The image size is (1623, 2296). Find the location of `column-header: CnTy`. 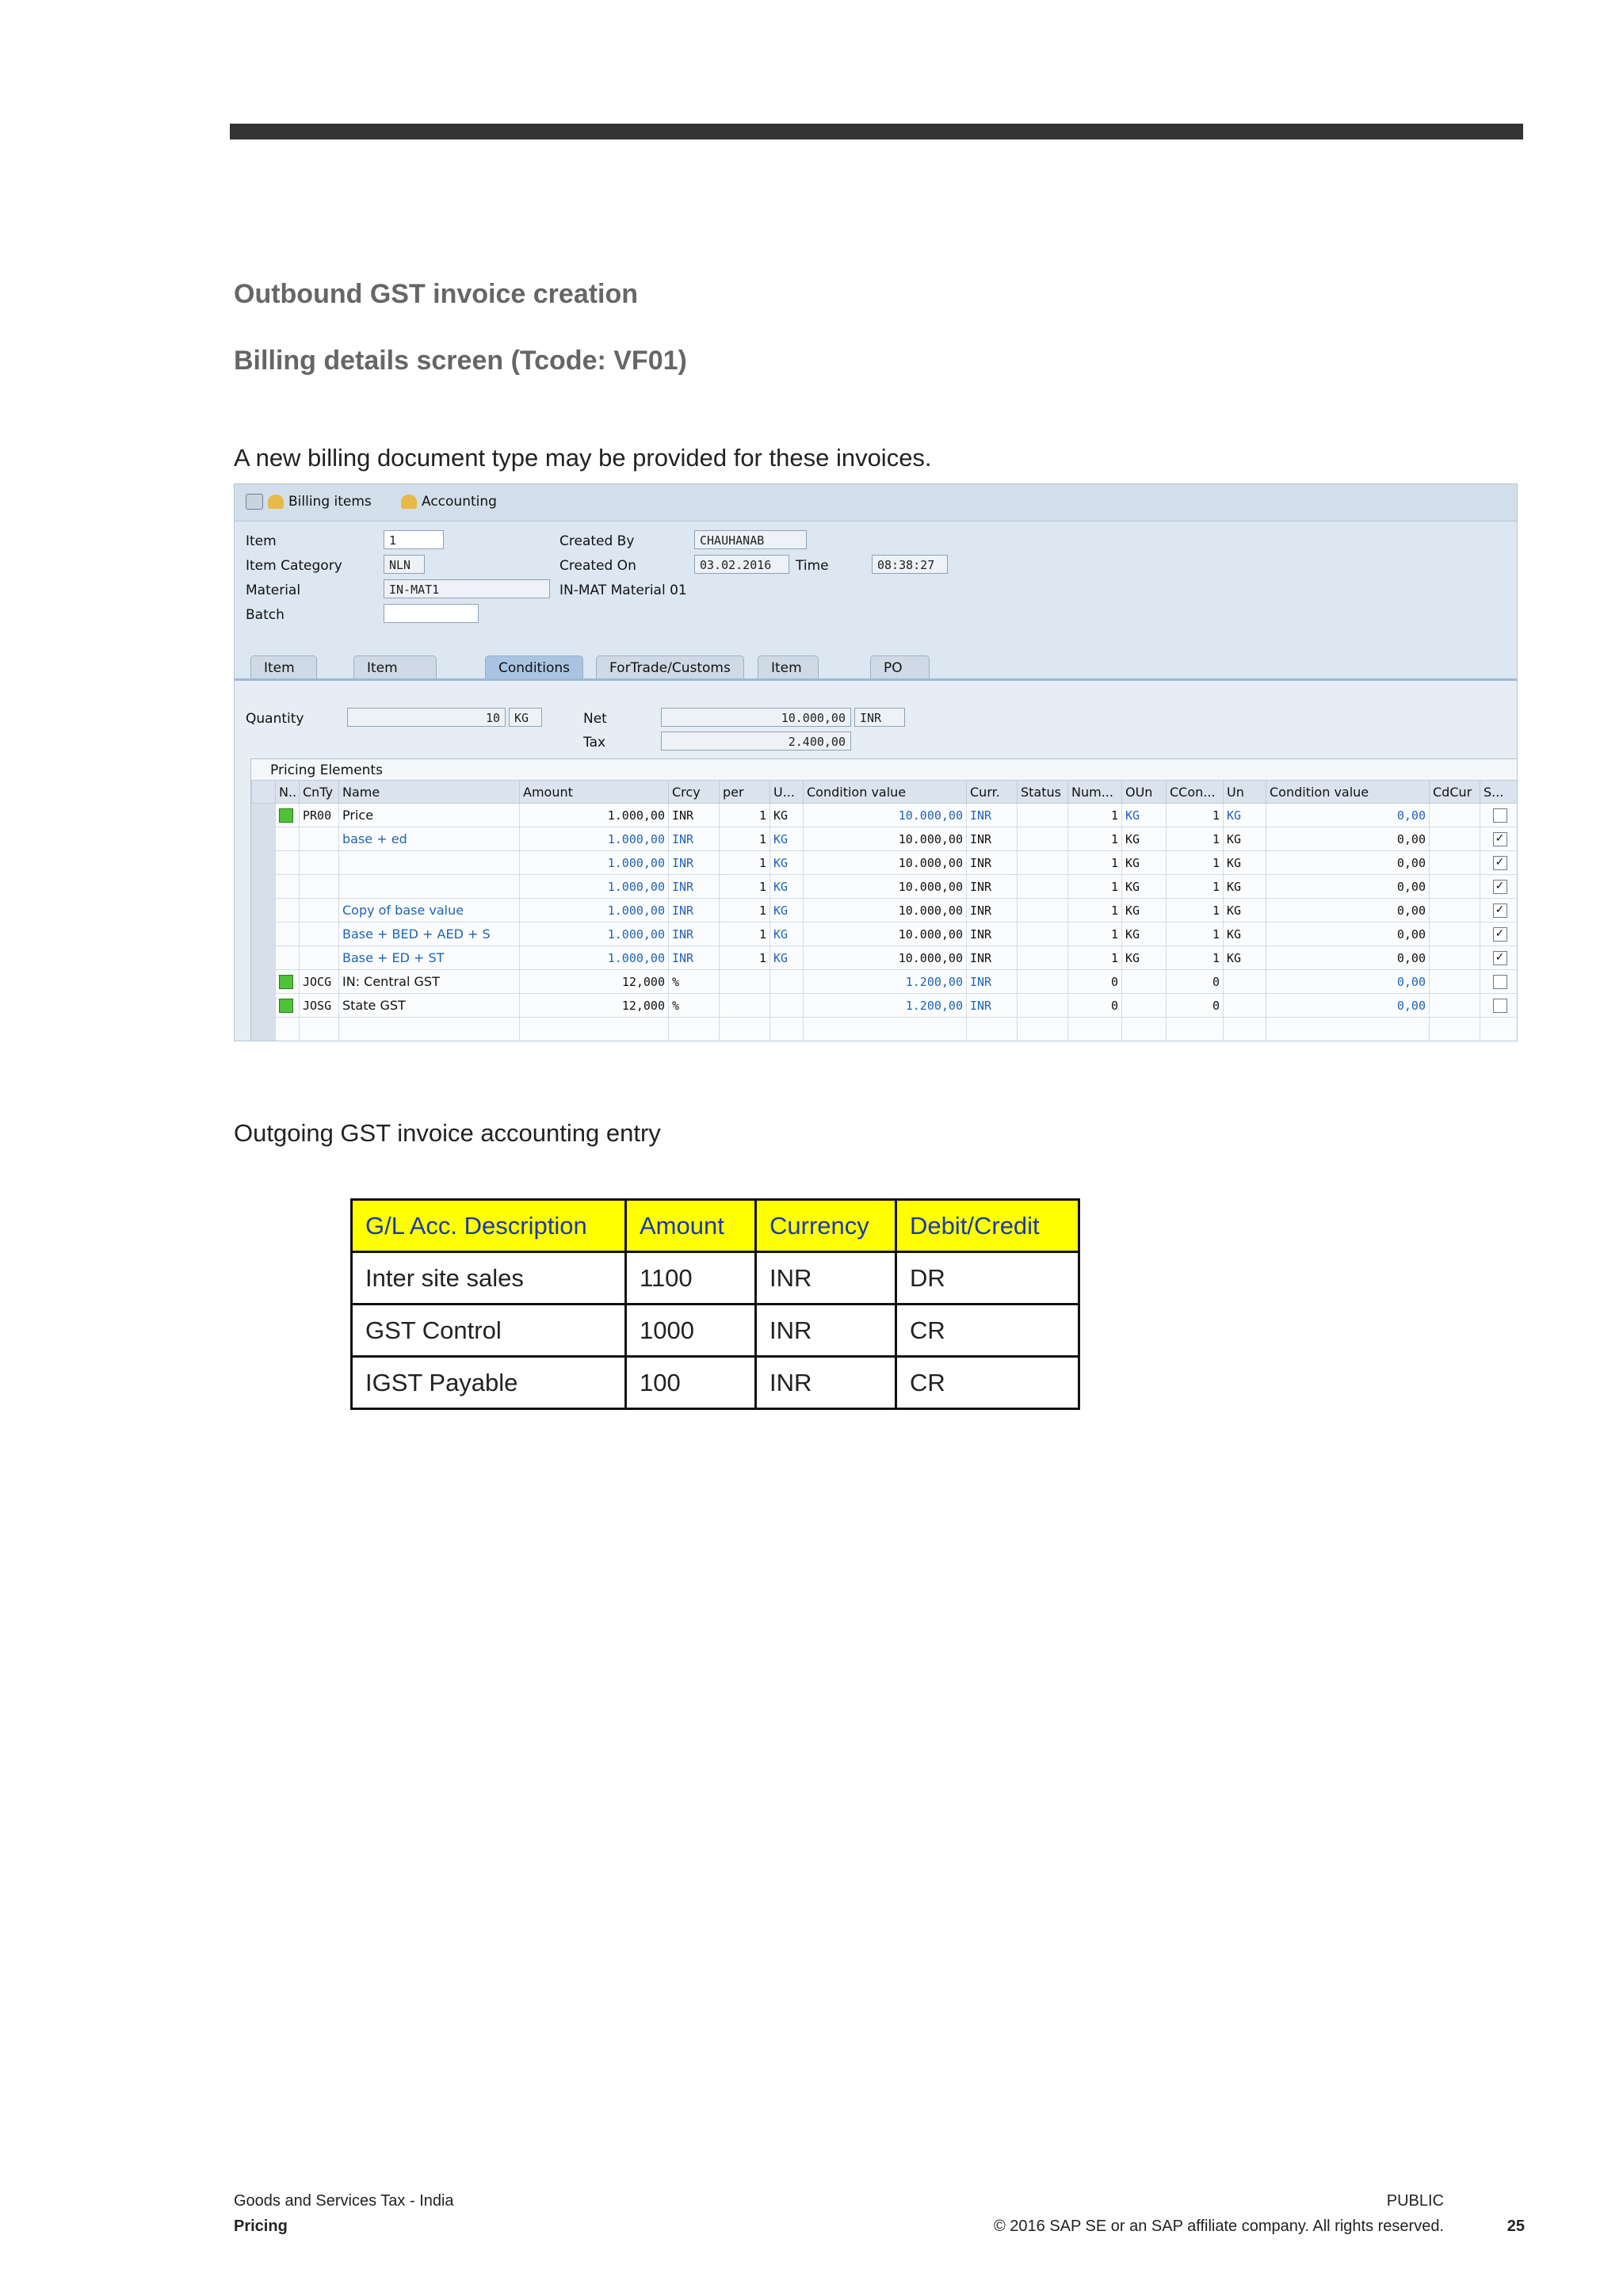

column-header: CnTy is located at coordinates (319, 792).